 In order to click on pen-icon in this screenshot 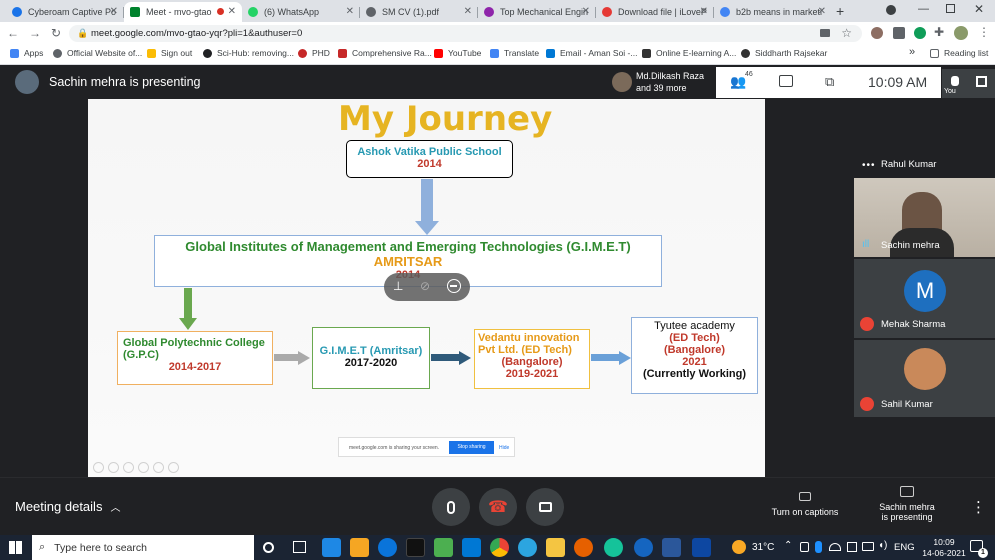, I will do `click(128, 467)`.